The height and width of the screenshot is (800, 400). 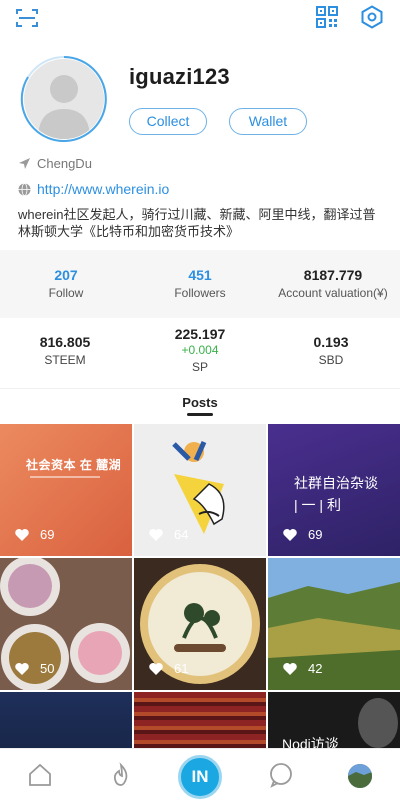 I want to click on sp-stat: 225.197 +0.004 SP, so click(x=200, y=350).